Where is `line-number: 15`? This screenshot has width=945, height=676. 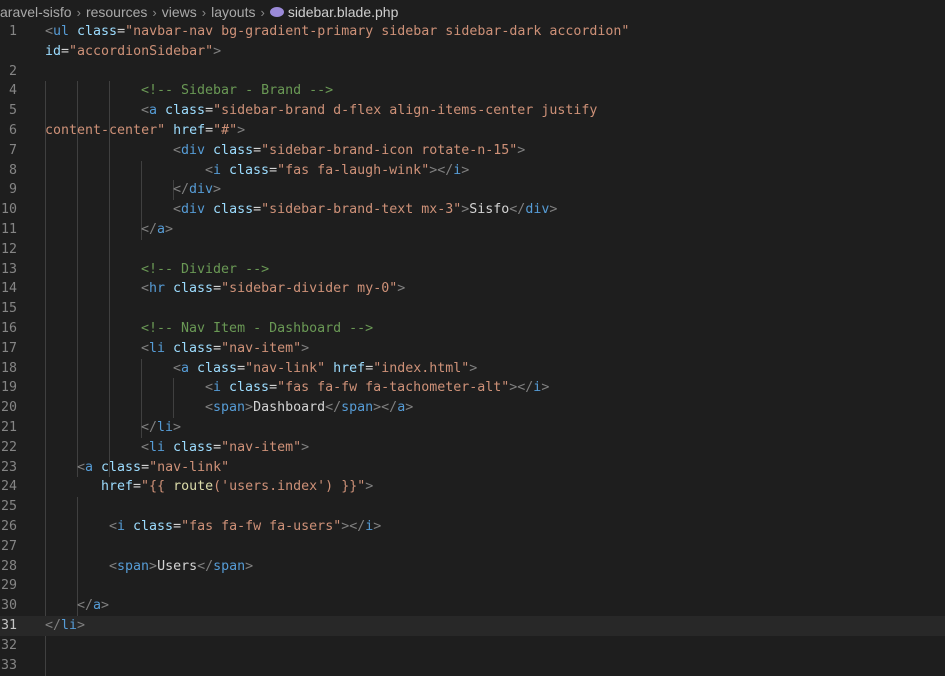
line-number: 15 is located at coordinates (8, 309).